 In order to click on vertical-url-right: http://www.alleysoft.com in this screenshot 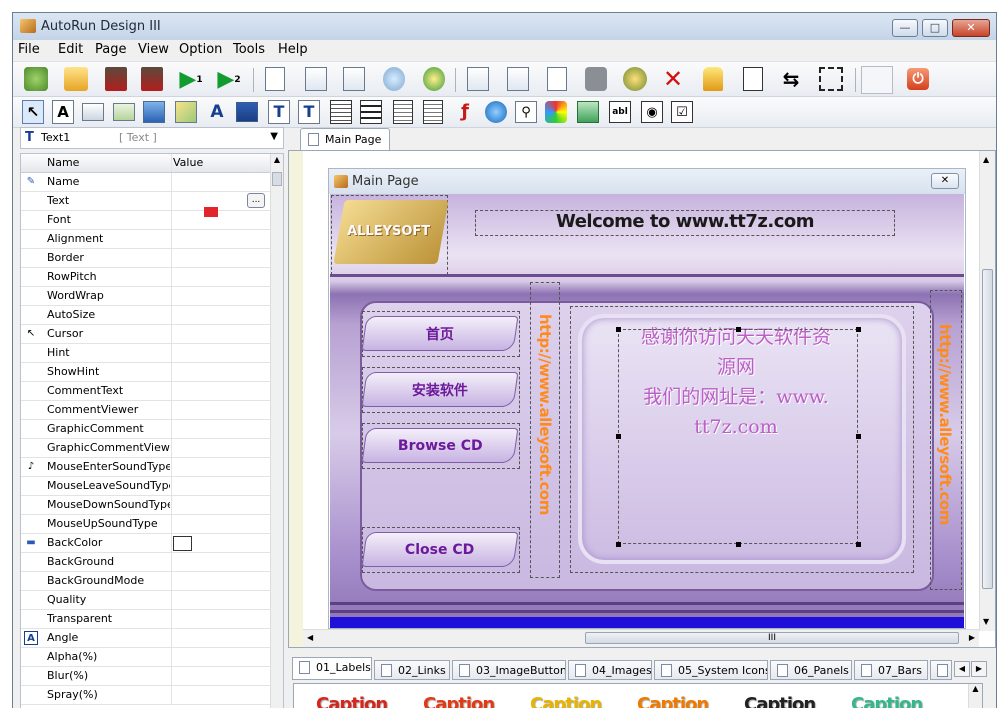, I will do `click(945, 424)`.